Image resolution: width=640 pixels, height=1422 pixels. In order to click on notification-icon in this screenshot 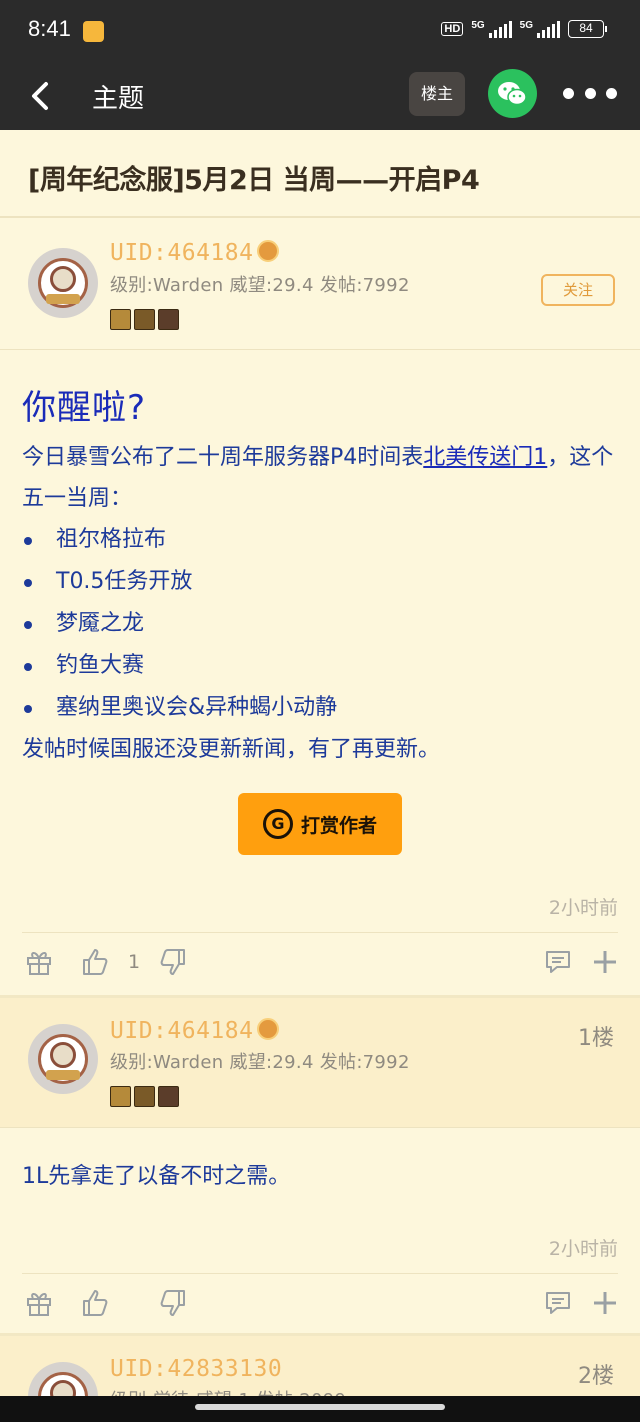, I will do `click(93, 31)`.